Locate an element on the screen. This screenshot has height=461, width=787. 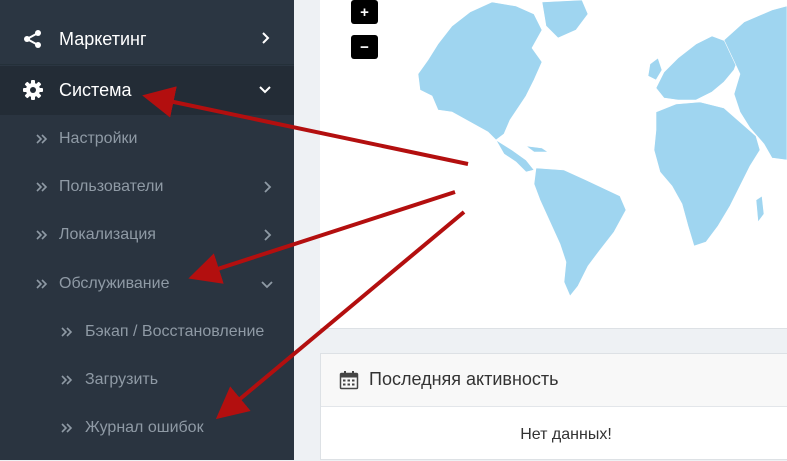
empty-state-text: Нет данных! is located at coordinates (566, 434).